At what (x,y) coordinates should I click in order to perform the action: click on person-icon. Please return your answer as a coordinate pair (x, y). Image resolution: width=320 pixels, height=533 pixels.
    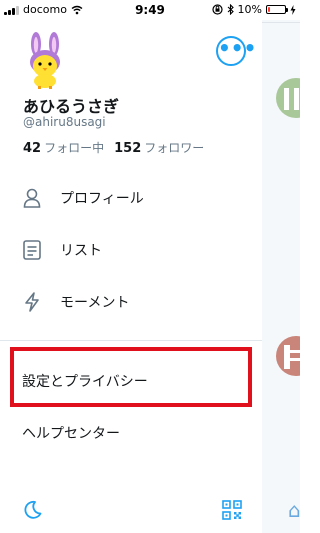
    Looking at the image, I should click on (32, 198).